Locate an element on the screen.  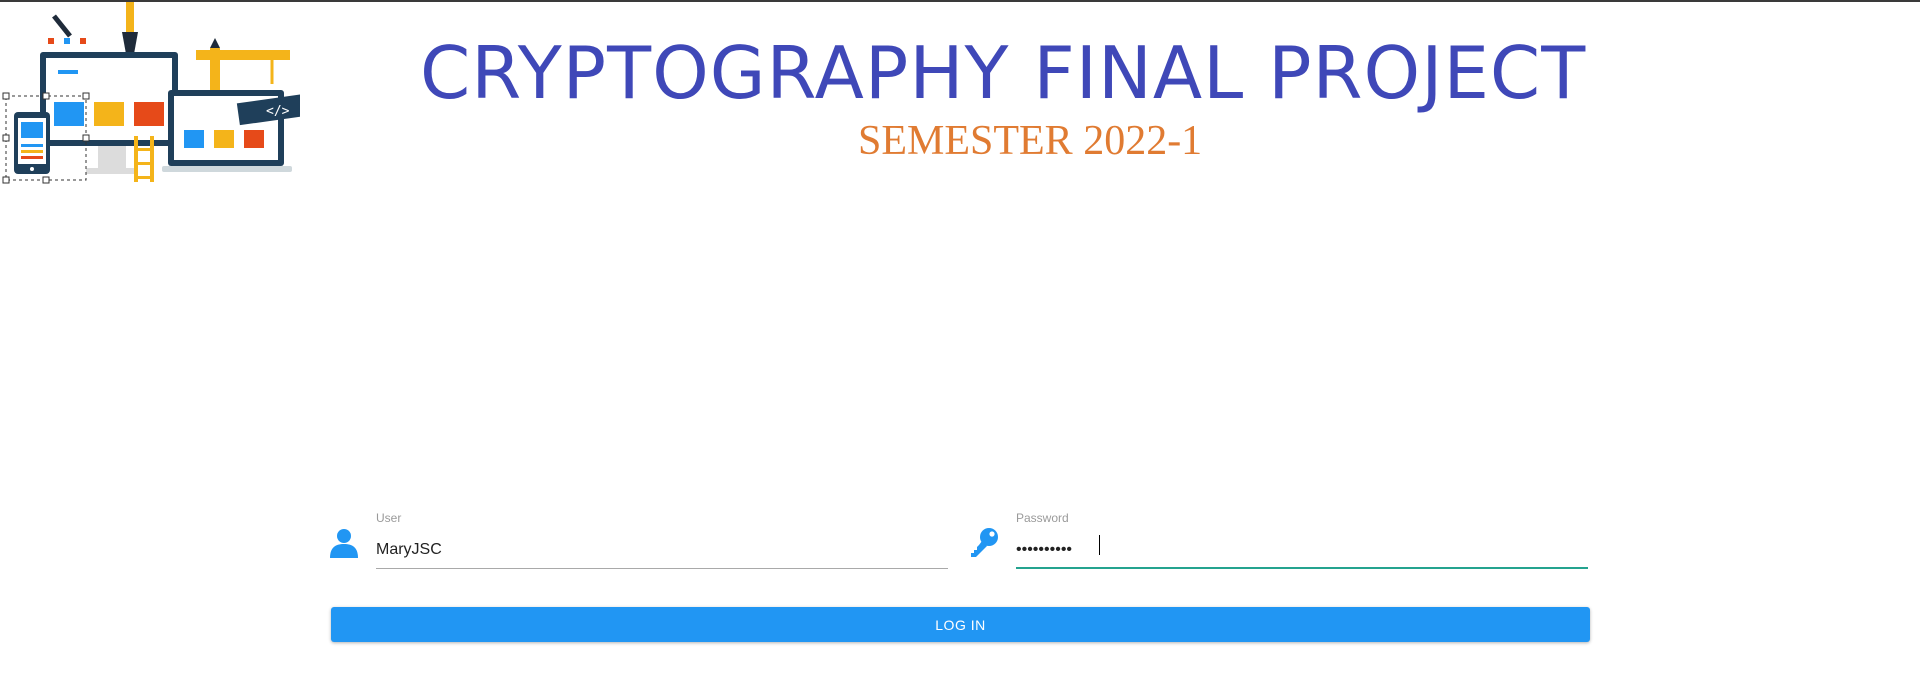
password-field: Password is located at coordinates (1279, 540).